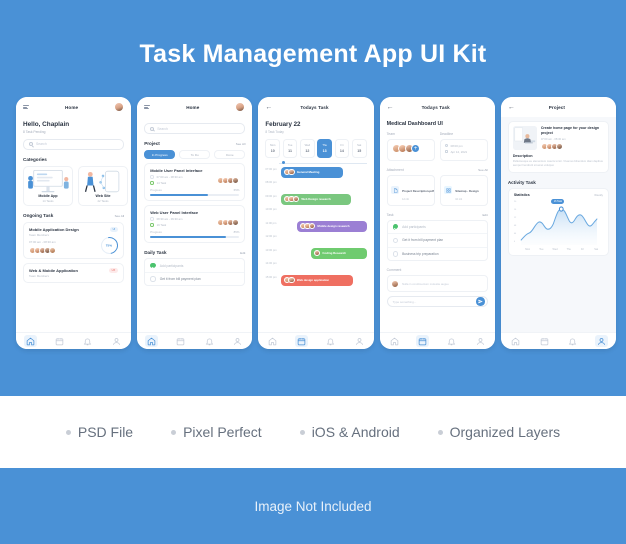  What do you see at coordinates (307, 148) in the screenshot?
I see `calendar-day: Wed 12` at bounding box center [307, 148].